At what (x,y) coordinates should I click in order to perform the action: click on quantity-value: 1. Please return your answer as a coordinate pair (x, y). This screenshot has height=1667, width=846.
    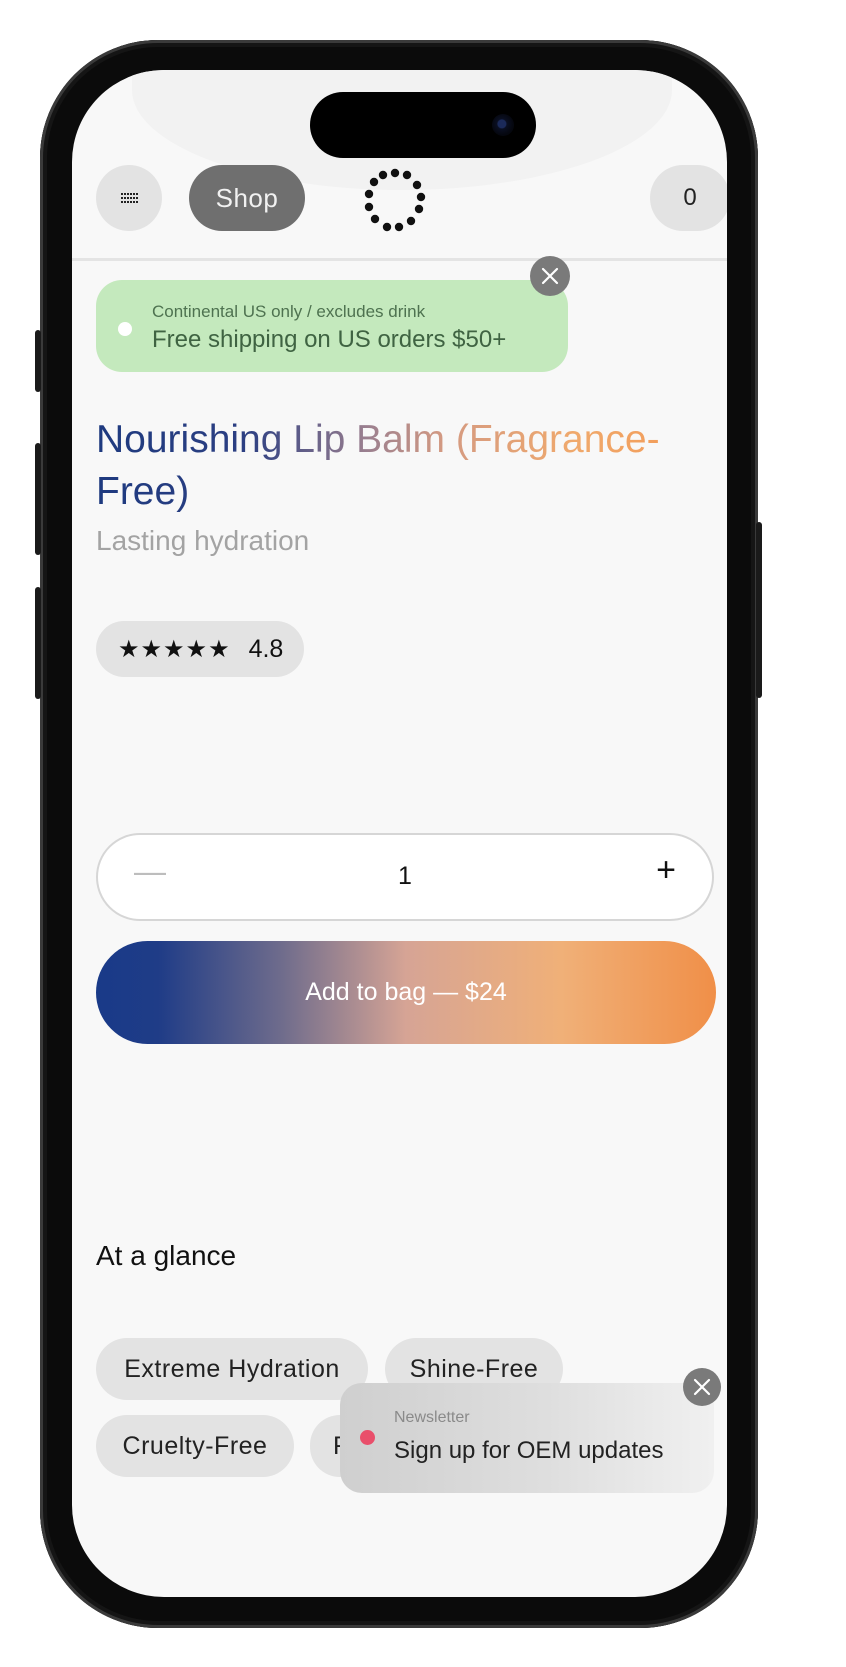
    Looking at the image, I should click on (405, 876).